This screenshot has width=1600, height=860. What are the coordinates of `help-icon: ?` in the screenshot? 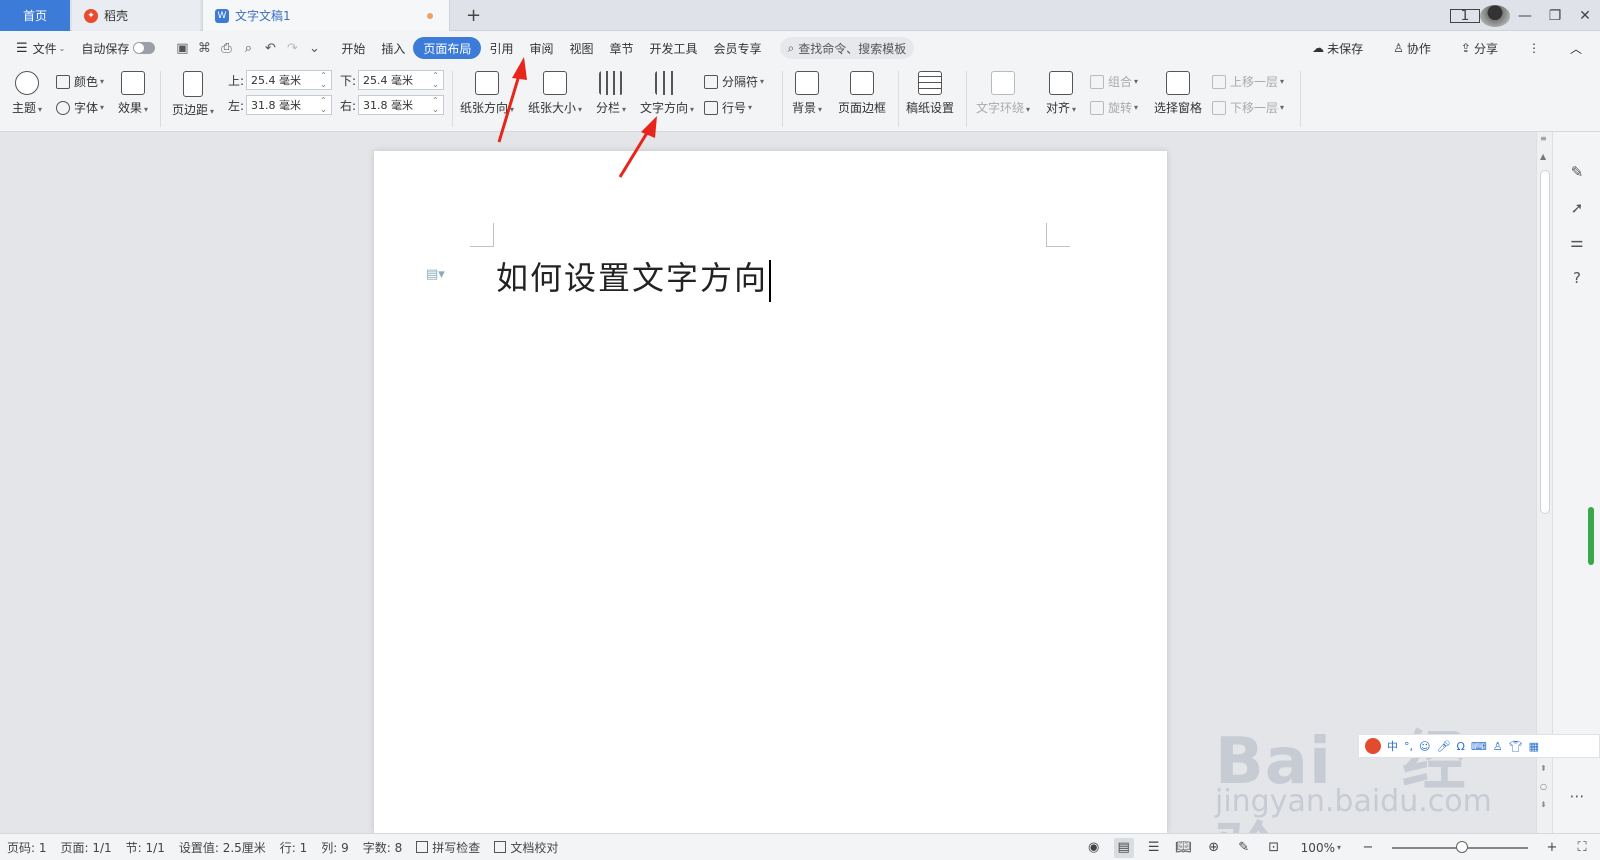 It's located at (1577, 278).